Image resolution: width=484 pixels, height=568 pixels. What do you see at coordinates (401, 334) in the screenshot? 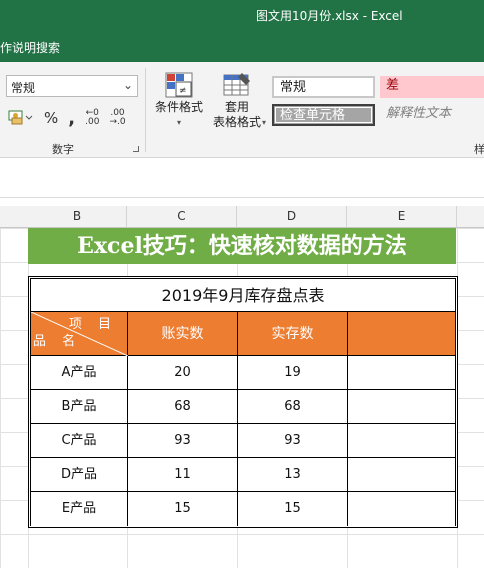
I see `header-empty` at bounding box center [401, 334].